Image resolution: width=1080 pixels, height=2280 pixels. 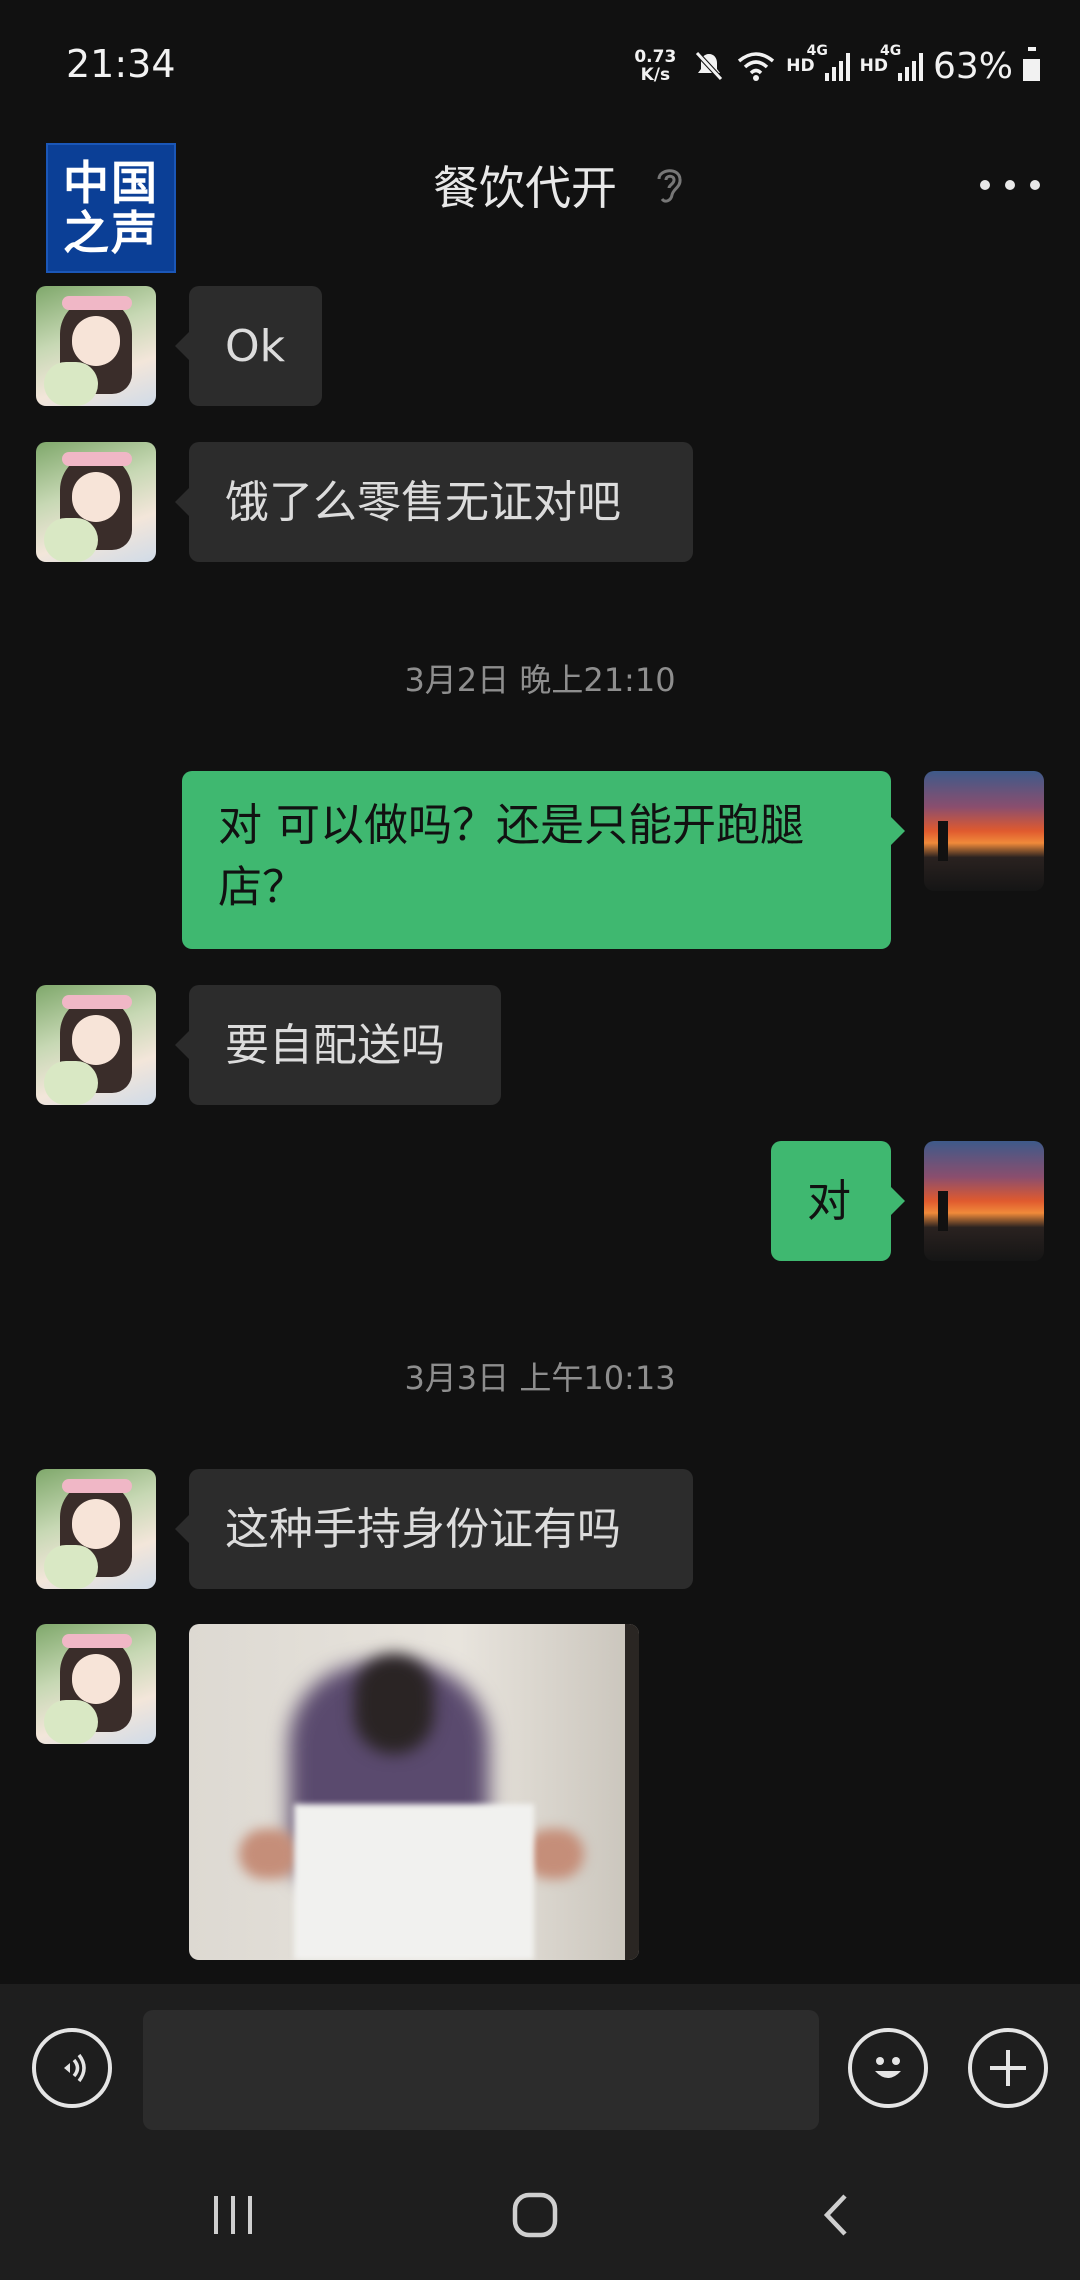 I want to click on system-nav-bar, so click(x=540, y=2215).